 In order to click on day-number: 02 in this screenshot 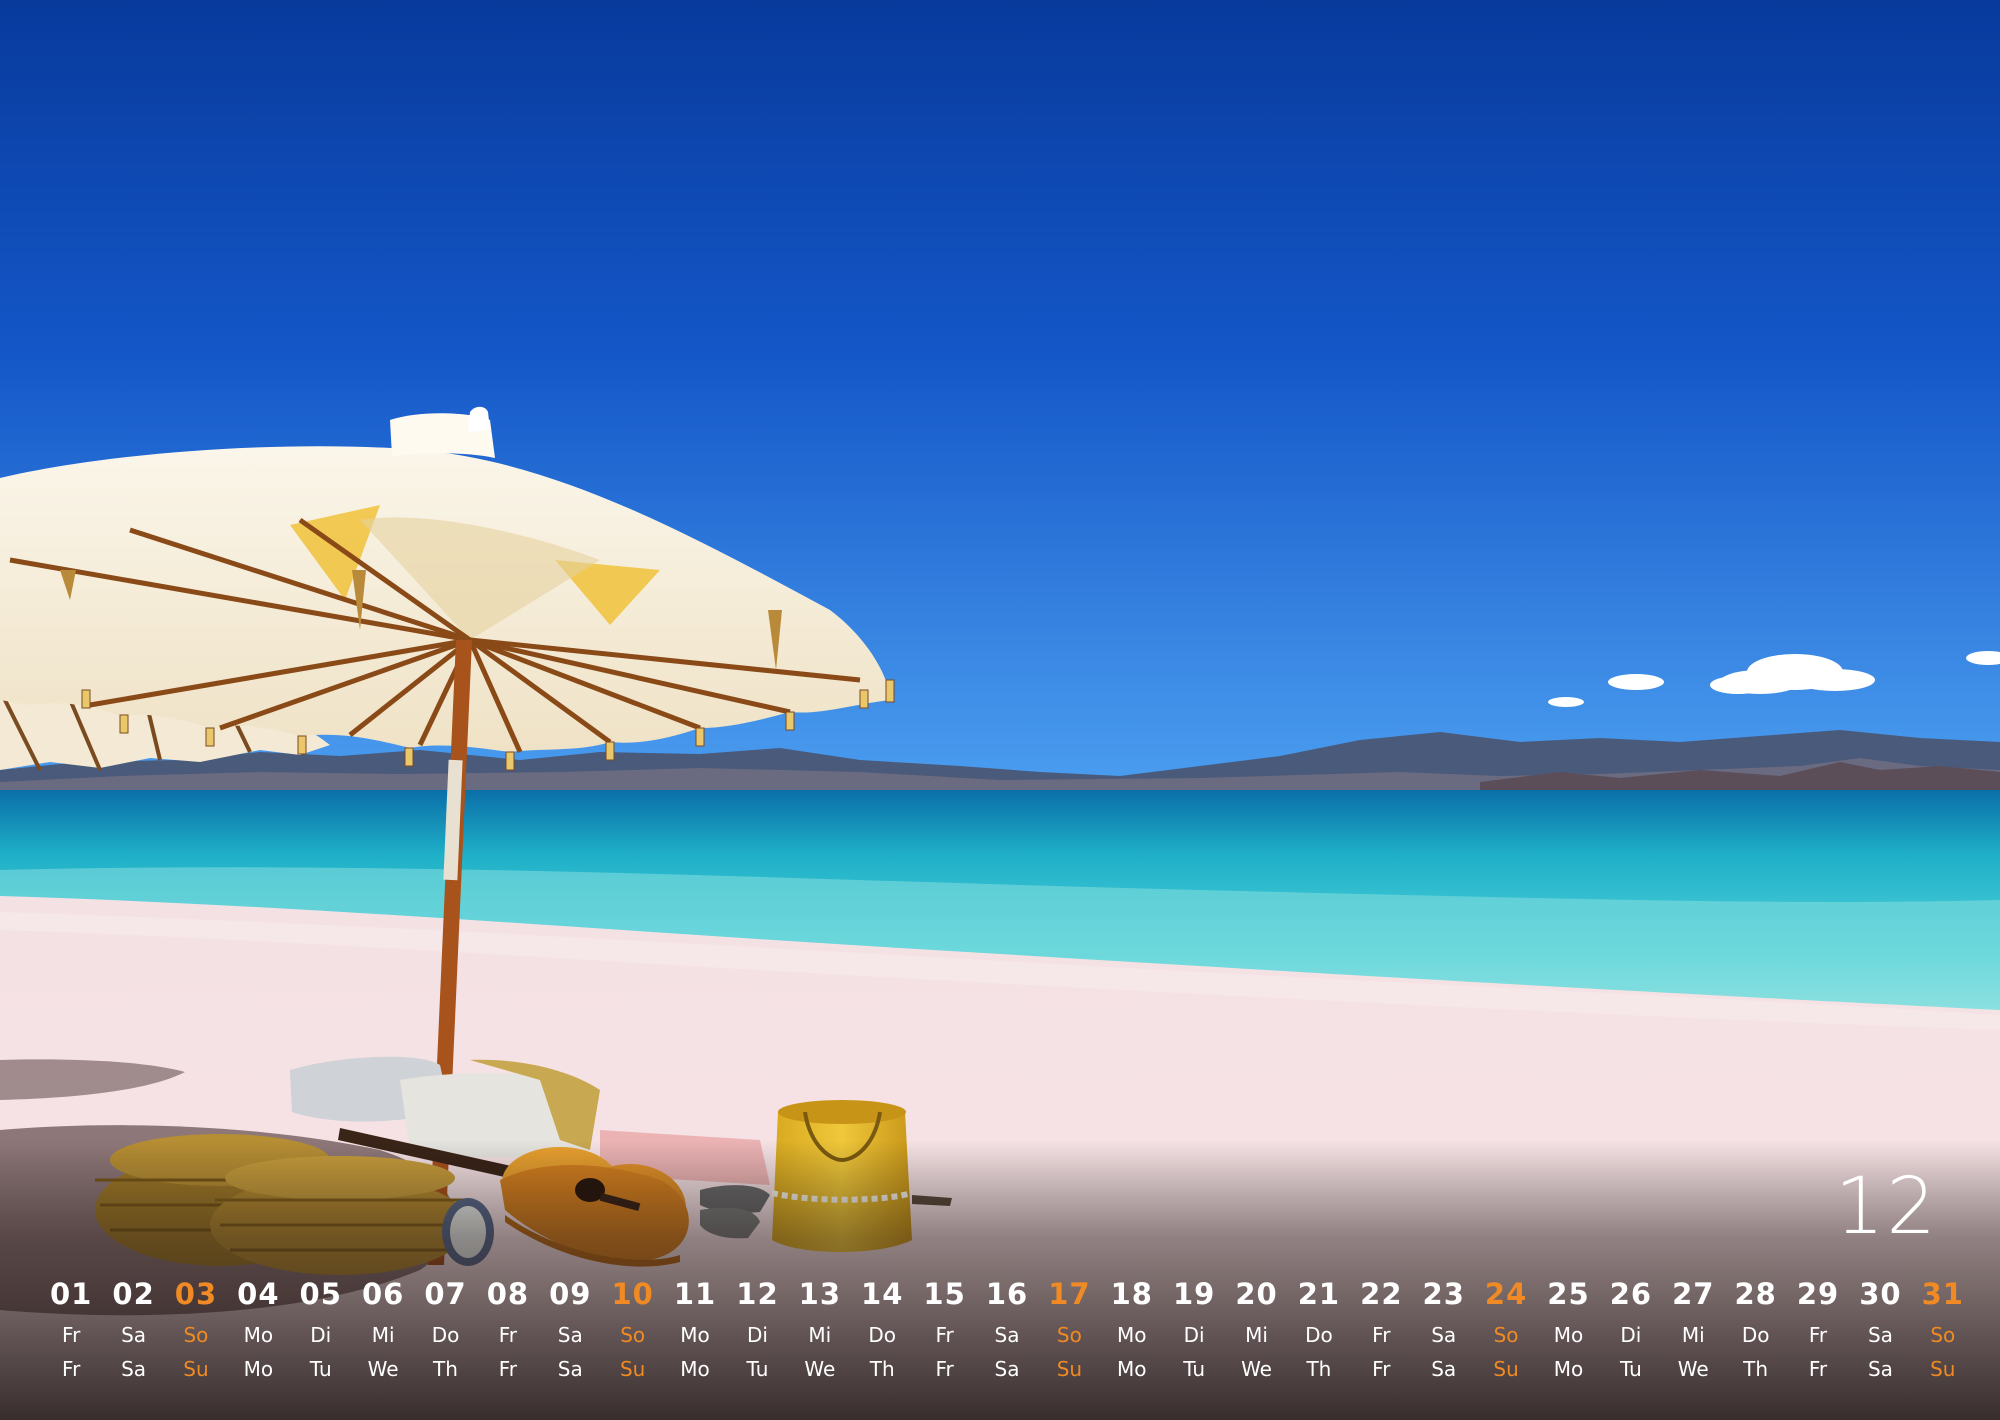, I will do `click(133, 1294)`.